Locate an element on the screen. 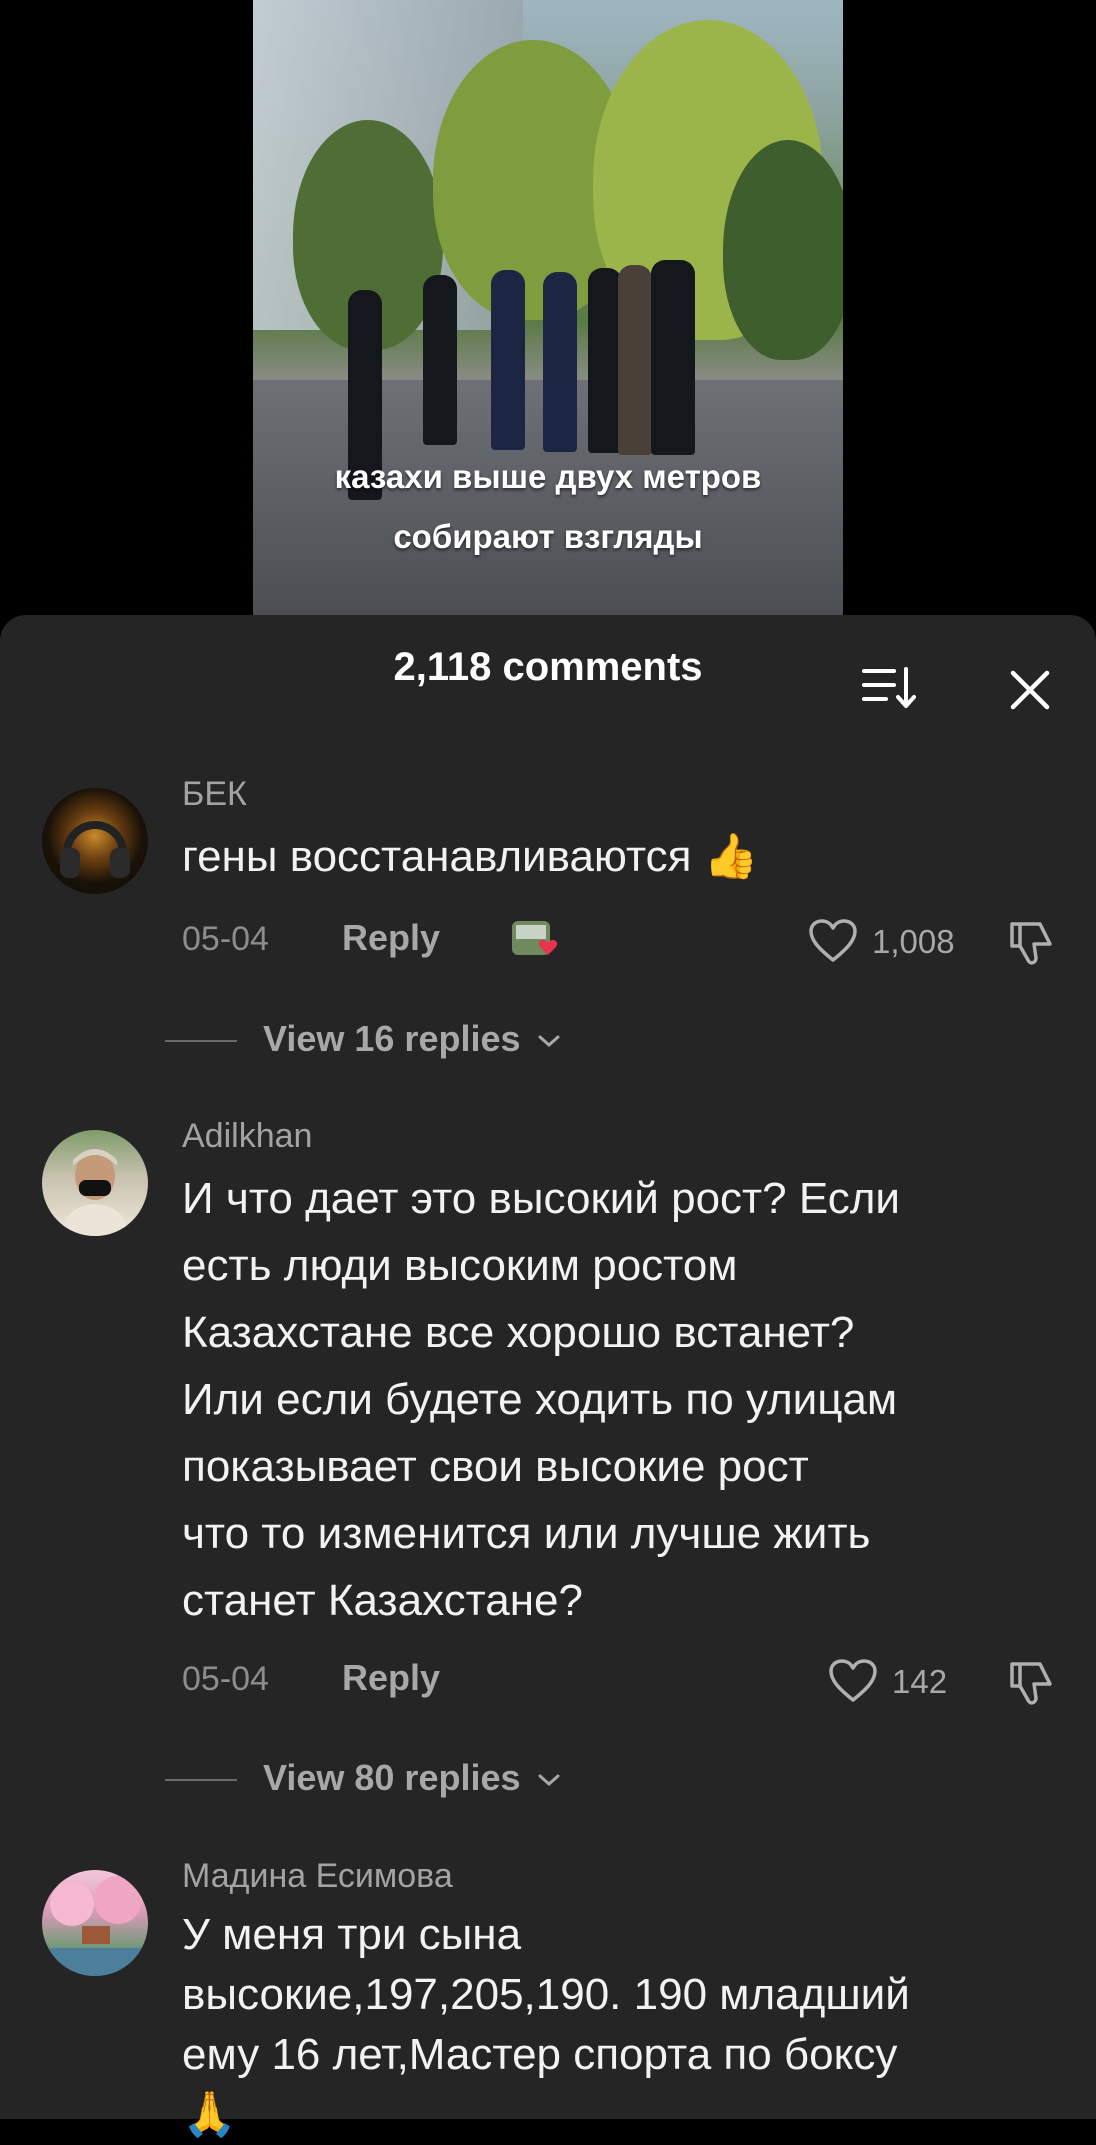 The image size is (1096, 2145). landscape-avatar-icon is located at coordinates (95, 1926).